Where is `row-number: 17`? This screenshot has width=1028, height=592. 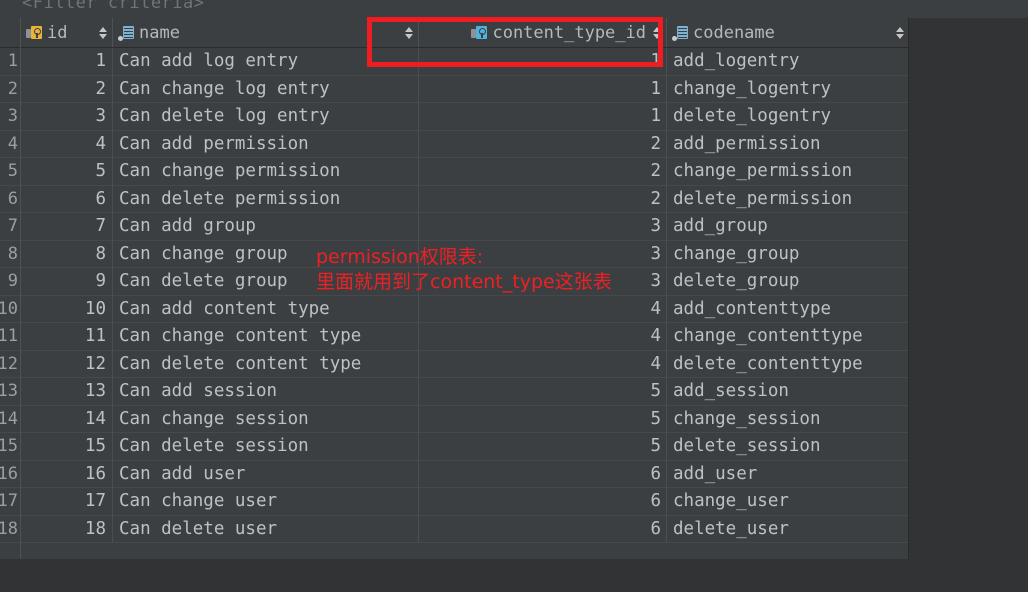
row-number: 17 is located at coordinates (10, 502).